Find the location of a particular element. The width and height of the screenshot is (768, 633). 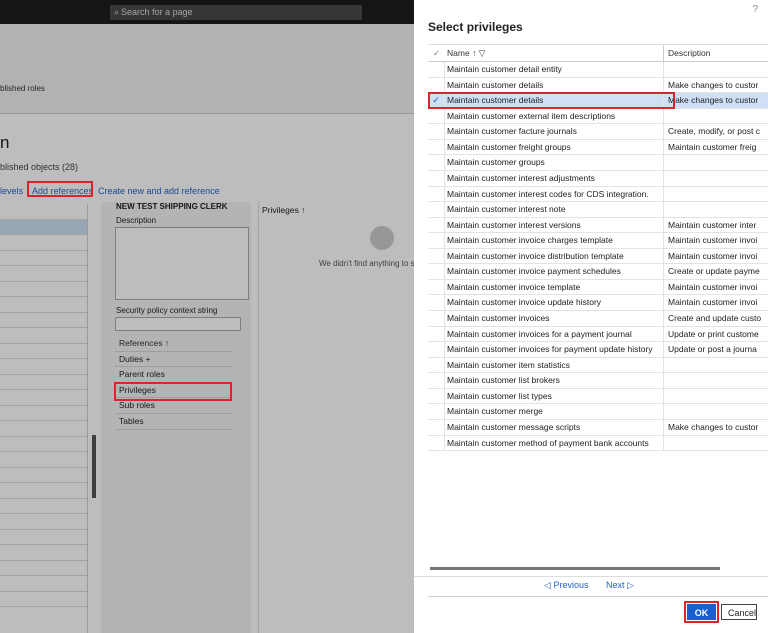

highlight-add-references is located at coordinates (60, 189).